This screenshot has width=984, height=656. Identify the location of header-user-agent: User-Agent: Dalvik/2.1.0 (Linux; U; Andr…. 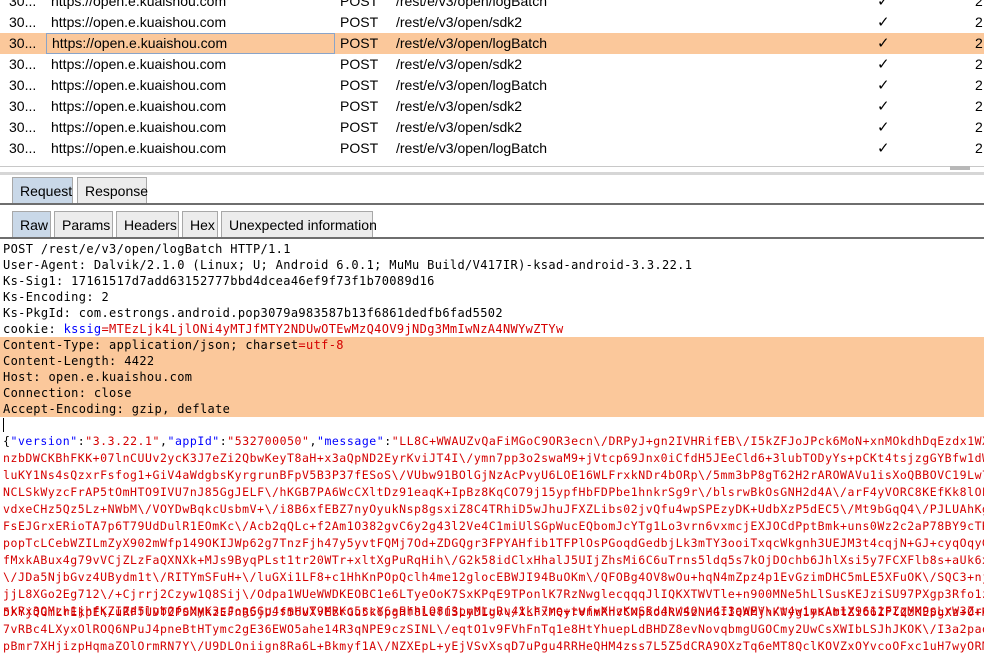
(348, 265).